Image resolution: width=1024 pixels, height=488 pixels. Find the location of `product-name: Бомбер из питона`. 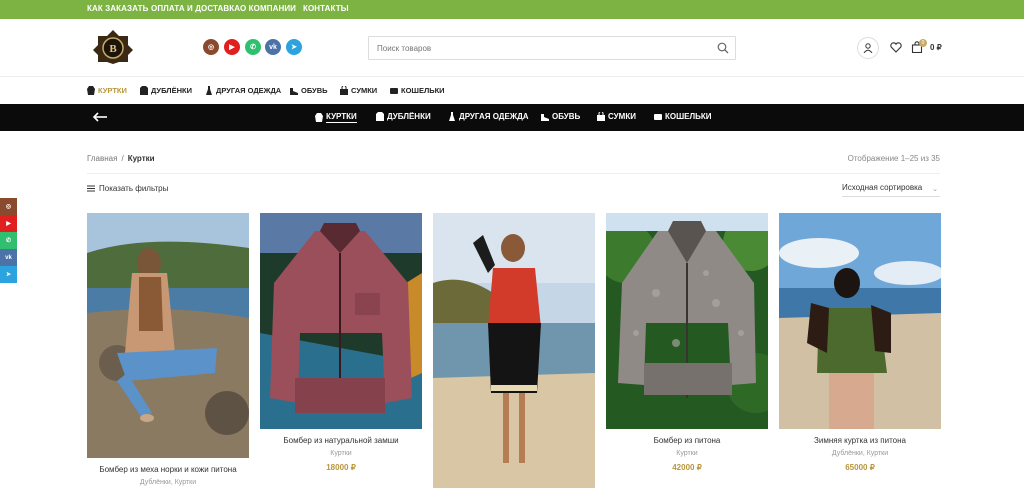

product-name: Бомбер из питона is located at coordinates (687, 440).